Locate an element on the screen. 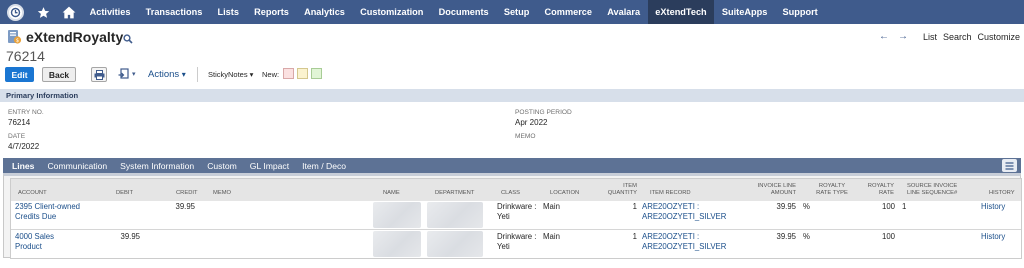 This screenshot has height=268, width=1024. nav-item-extendtech: eXtendTech is located at coordinates (681, 12).